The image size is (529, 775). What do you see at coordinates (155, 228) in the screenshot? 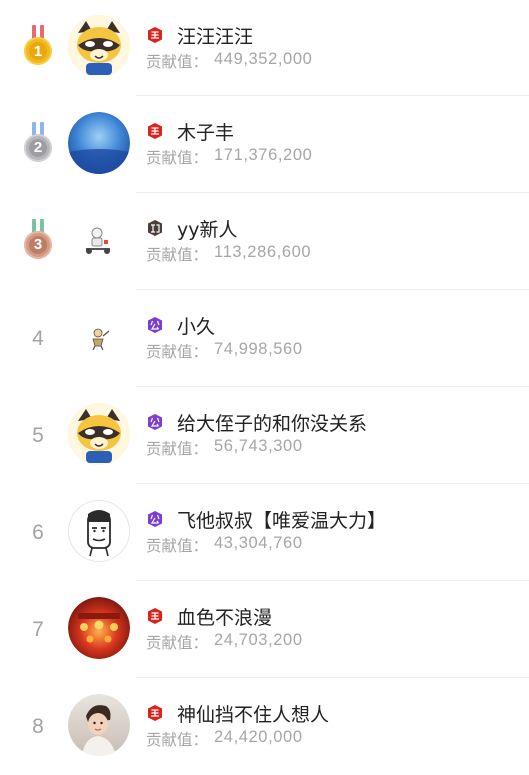
I see `knight-badge-icon` at bounding box center [155, 228].